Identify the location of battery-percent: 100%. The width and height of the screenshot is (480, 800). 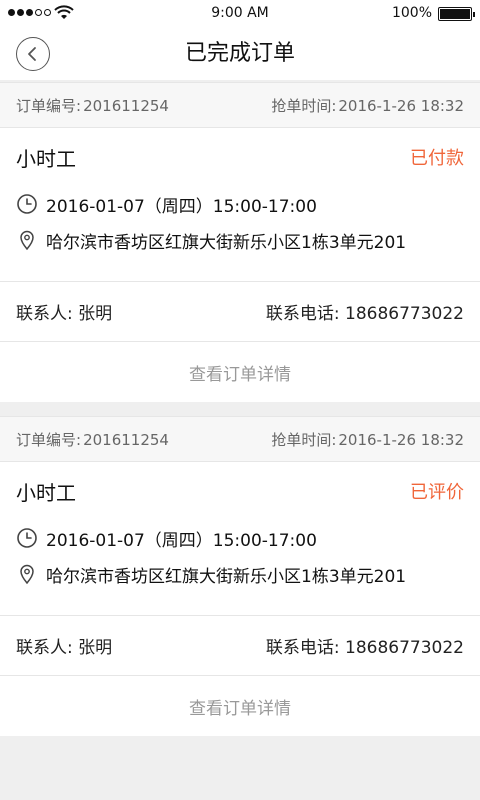
(411, 13).